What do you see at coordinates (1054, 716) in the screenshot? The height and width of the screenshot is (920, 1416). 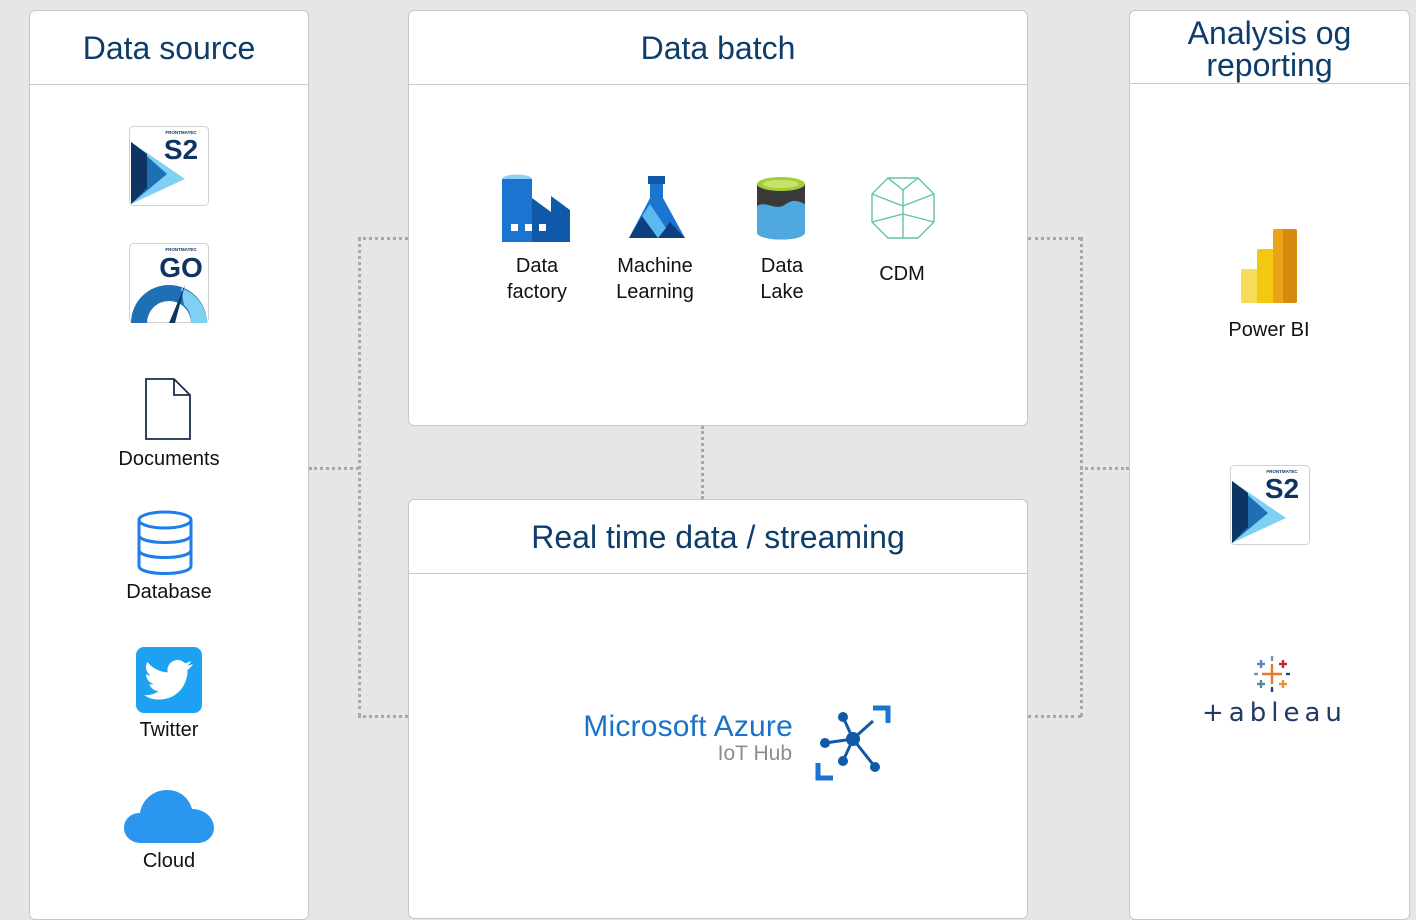 I see `connector-right-bottom` at bounding box center [1054, 716].